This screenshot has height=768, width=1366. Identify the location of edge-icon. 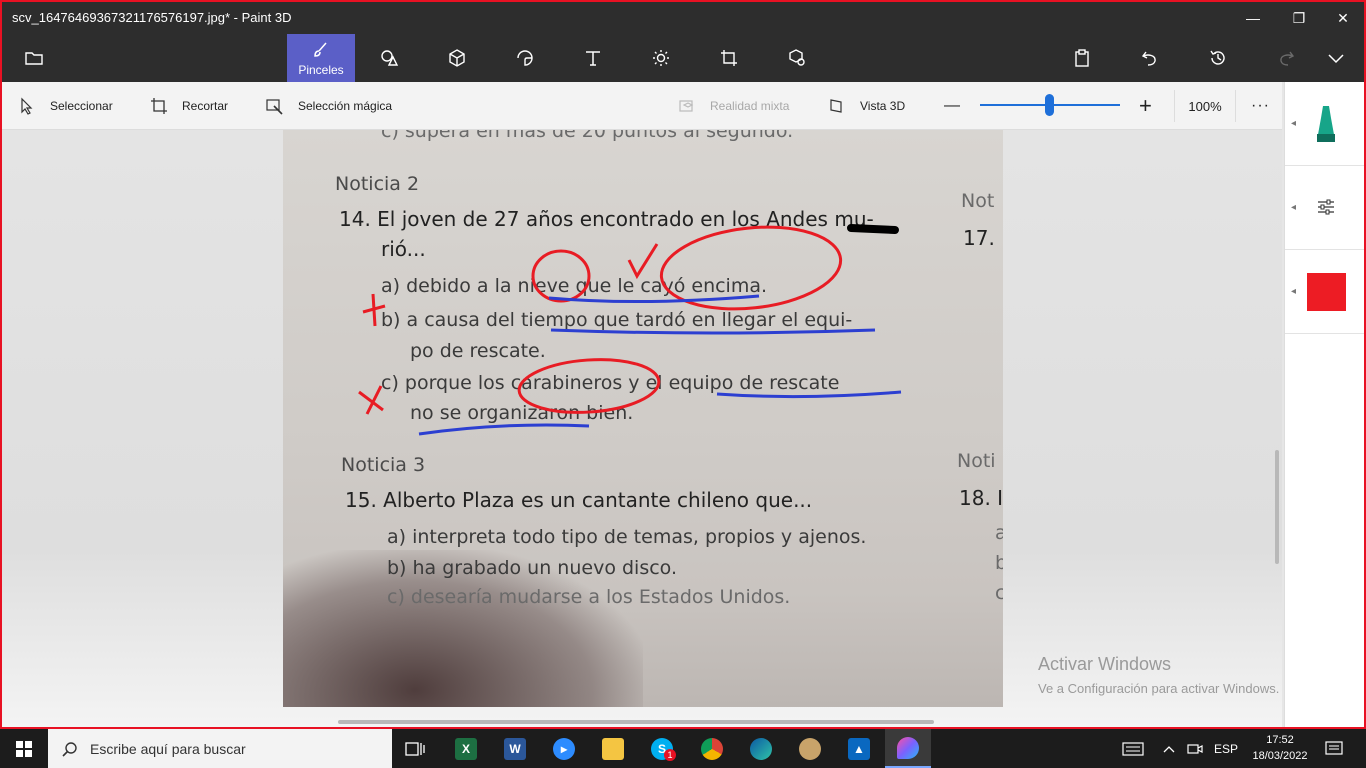
(761, 748).